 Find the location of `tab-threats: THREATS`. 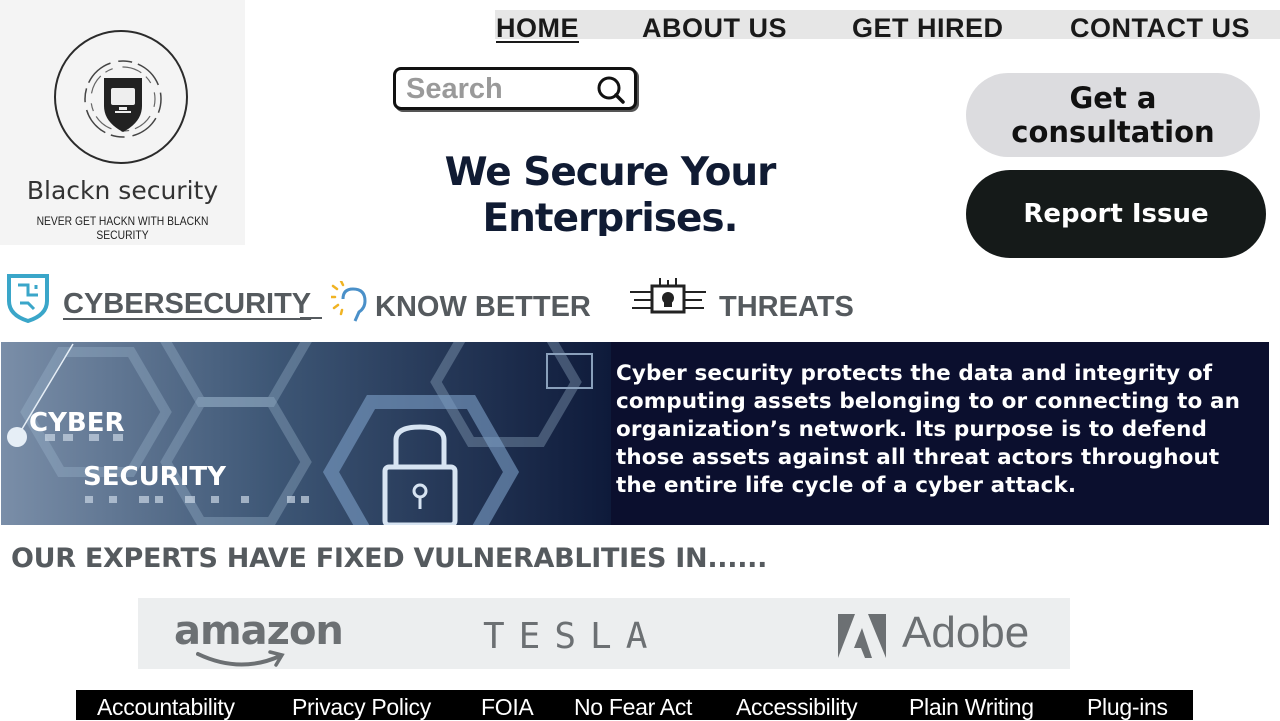

tab-threats: THREATS is located at coordinates (786, 307).